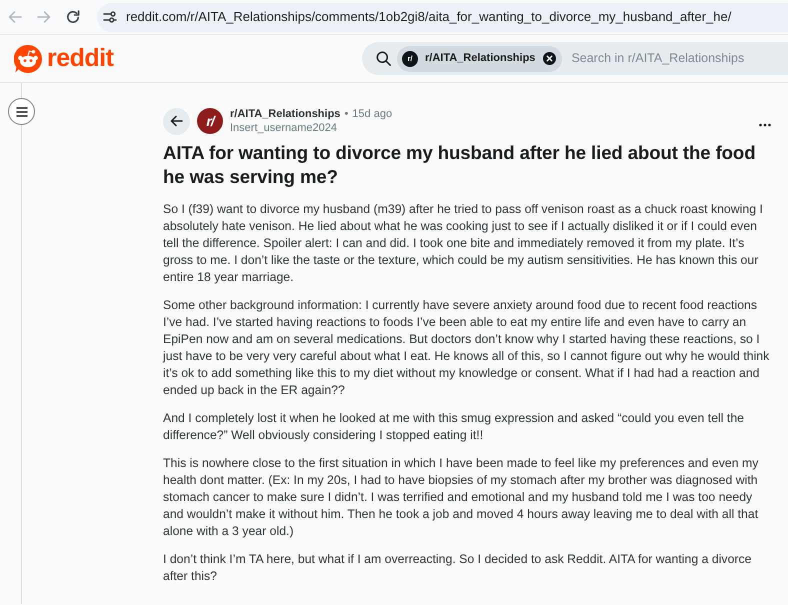 This screenshot has width=788, height=605. What do you see at coordinates (43, 17) in the screenshot?
I see `forward-arrow-icon` at bounding box center [43, 17].